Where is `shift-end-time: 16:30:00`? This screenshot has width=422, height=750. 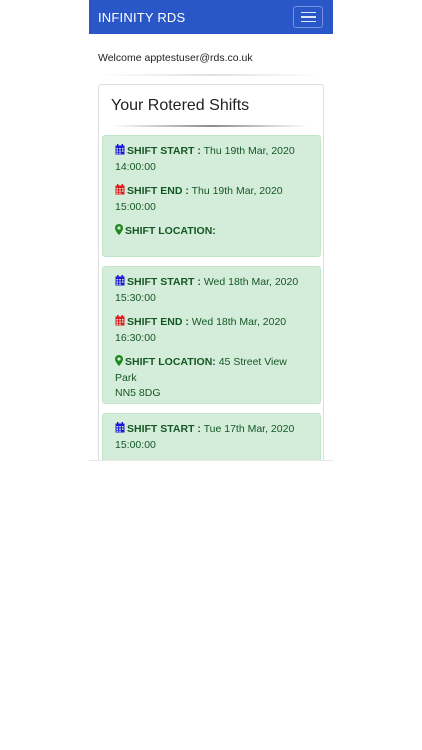
shift-end-time: 16:30:00 is located at coordinates (135, 337).